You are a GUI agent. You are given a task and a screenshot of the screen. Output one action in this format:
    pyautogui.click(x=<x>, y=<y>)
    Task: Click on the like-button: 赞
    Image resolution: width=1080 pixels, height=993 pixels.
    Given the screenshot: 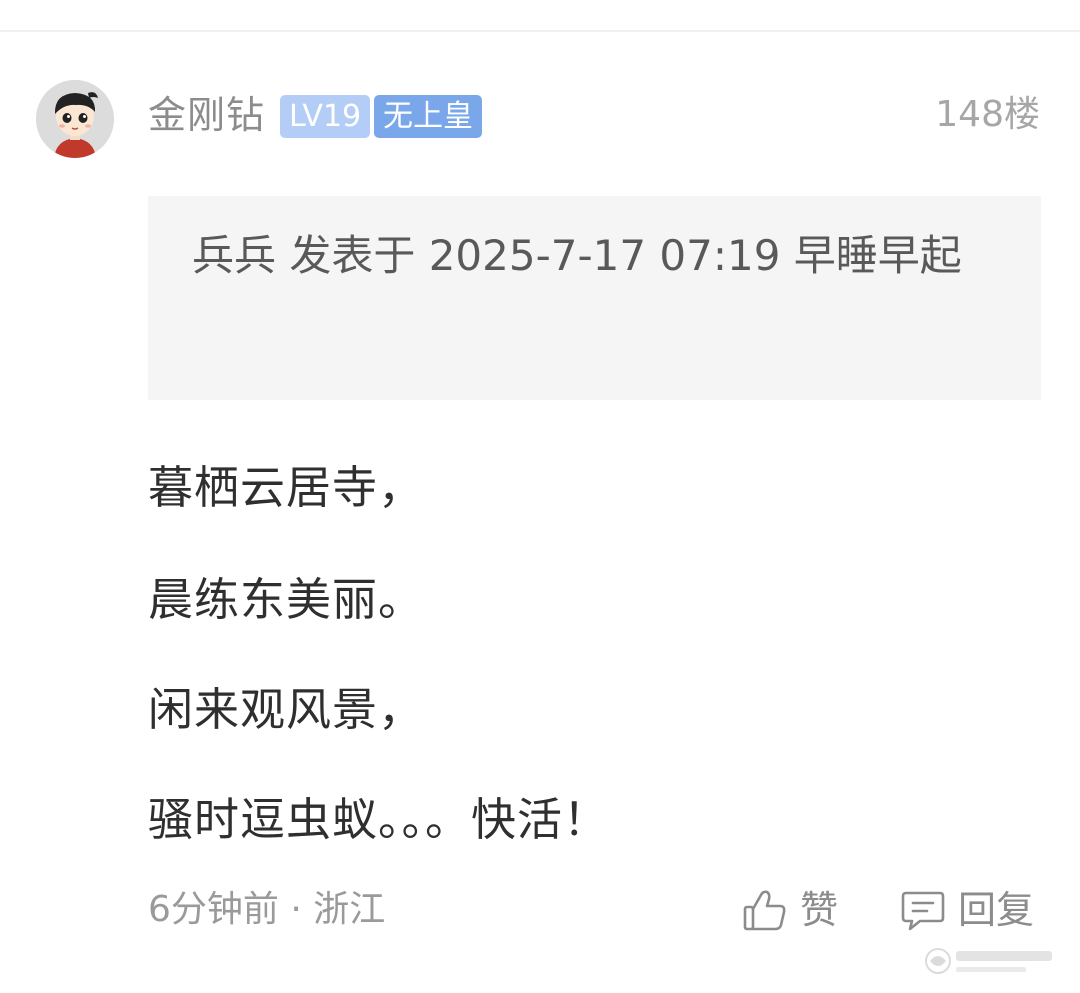 What is the action you would take?
    pyautogui.click(x=790, y=910)
    